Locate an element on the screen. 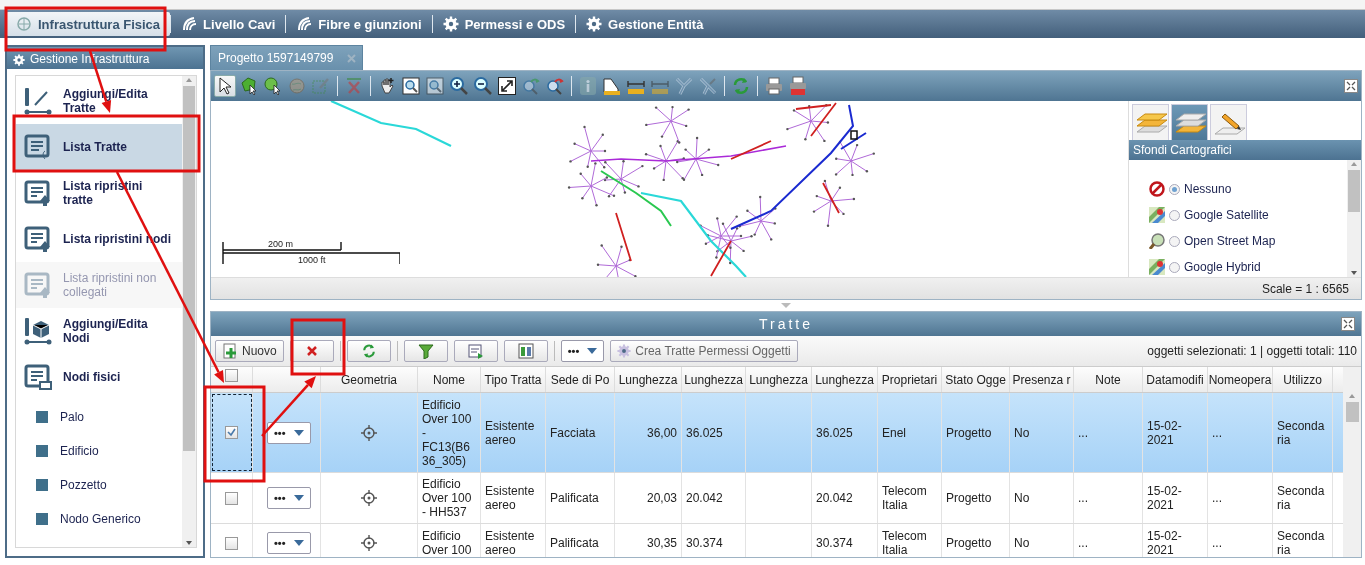  column-header: Proprietari is located at coordinates (910, 379).